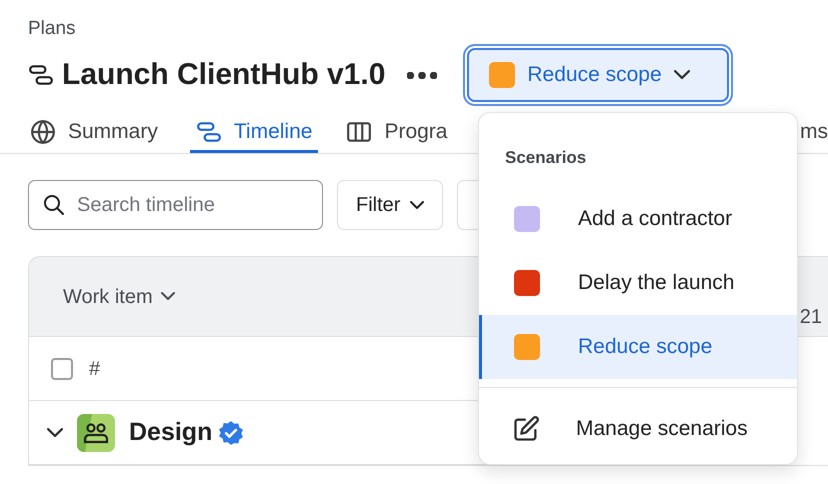 The width and height of the screenshot is (828, 484). I want to click on globe-icon, so click(43, 132).